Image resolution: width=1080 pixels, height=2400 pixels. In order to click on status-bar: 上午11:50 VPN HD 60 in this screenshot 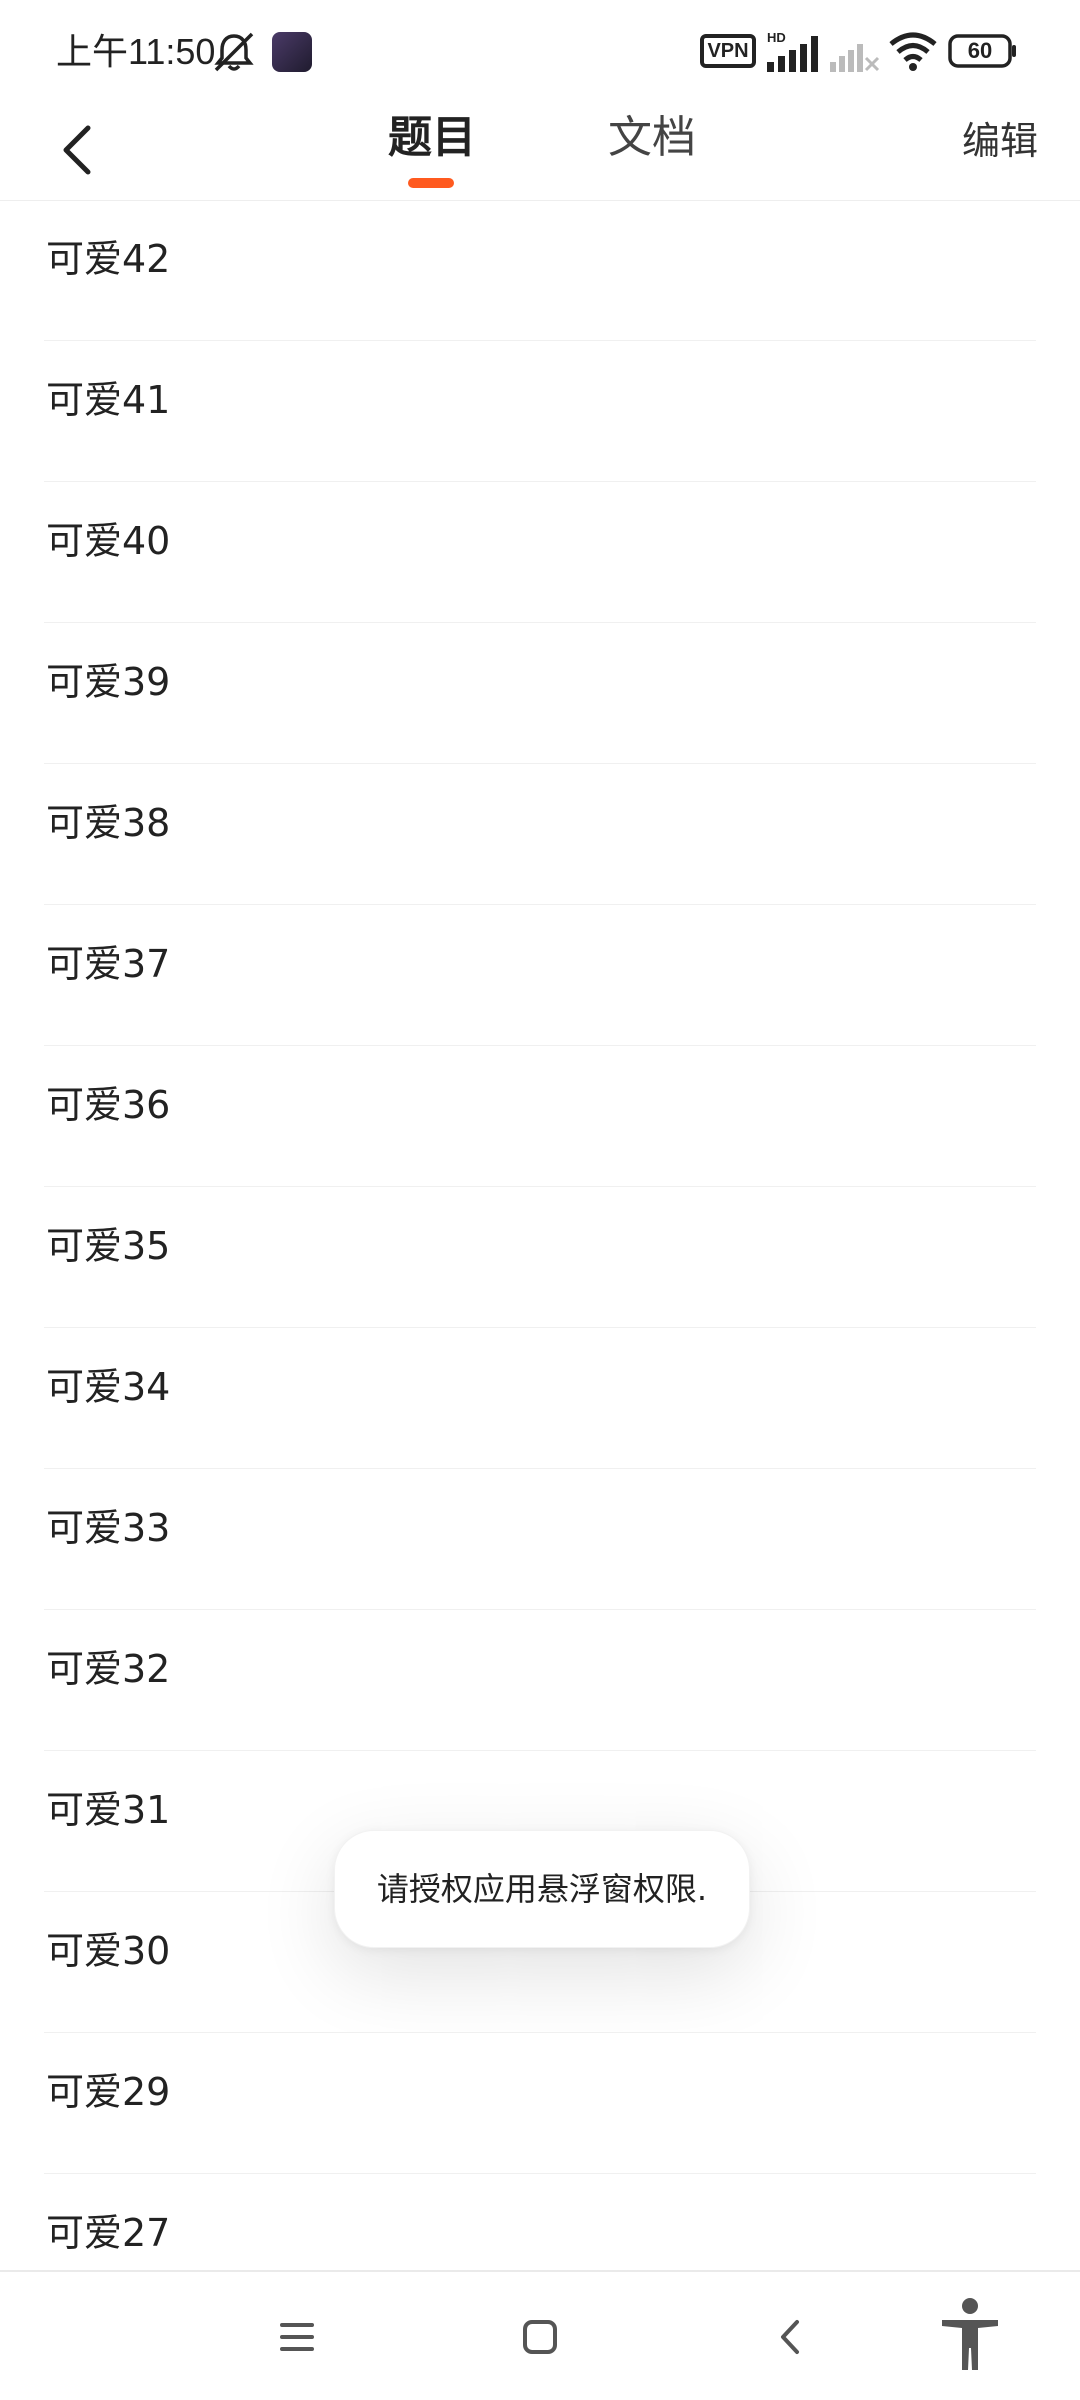, I will do `click(540, 50)`.